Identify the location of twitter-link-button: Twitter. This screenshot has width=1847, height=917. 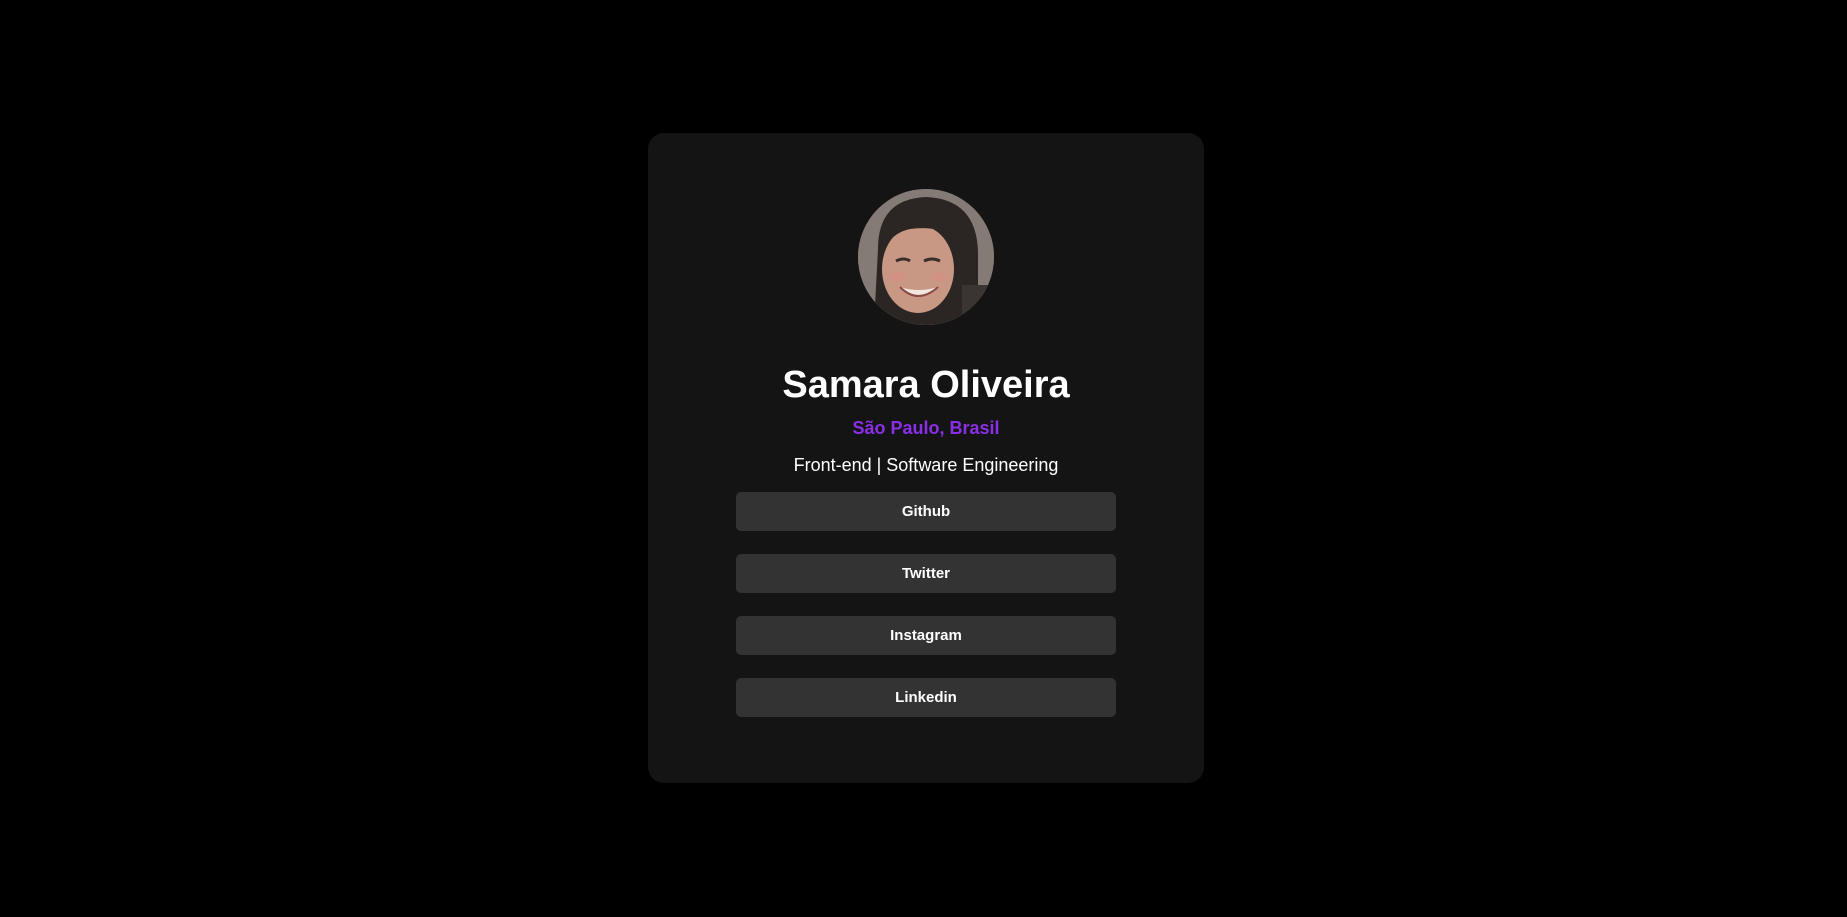
(926, 573).